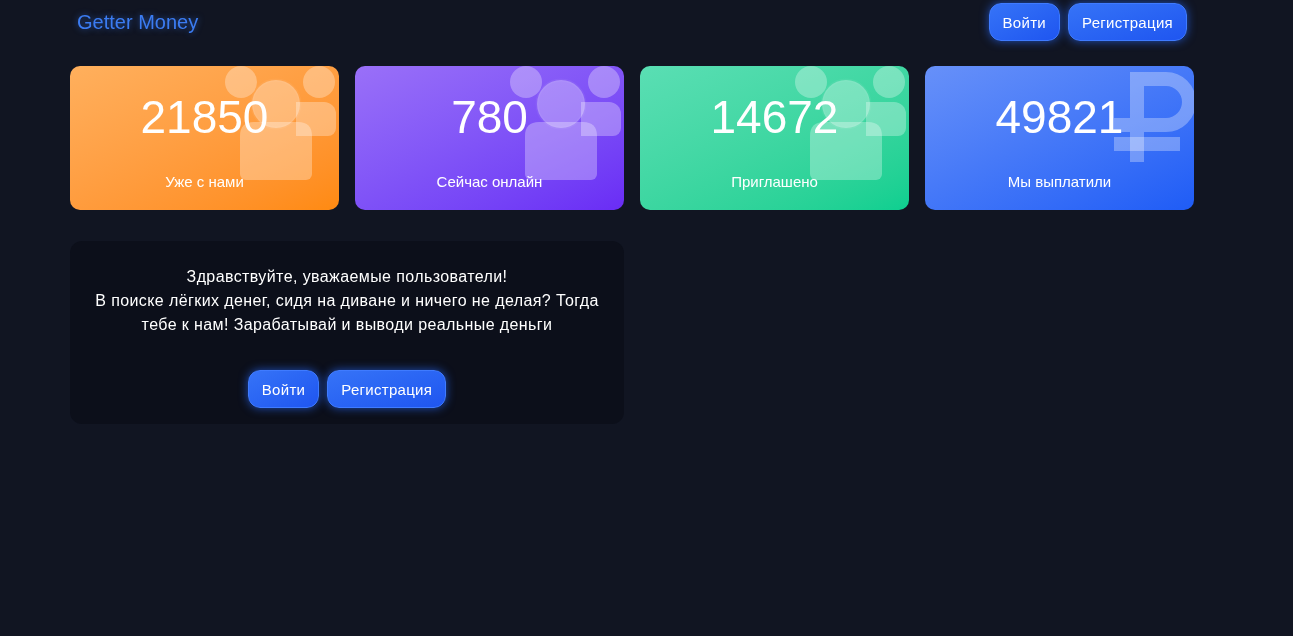  What do you see at coordinates (774, 117) in the screenshot?
I see `stat-value: 14672` at bounding box center [774, 117].